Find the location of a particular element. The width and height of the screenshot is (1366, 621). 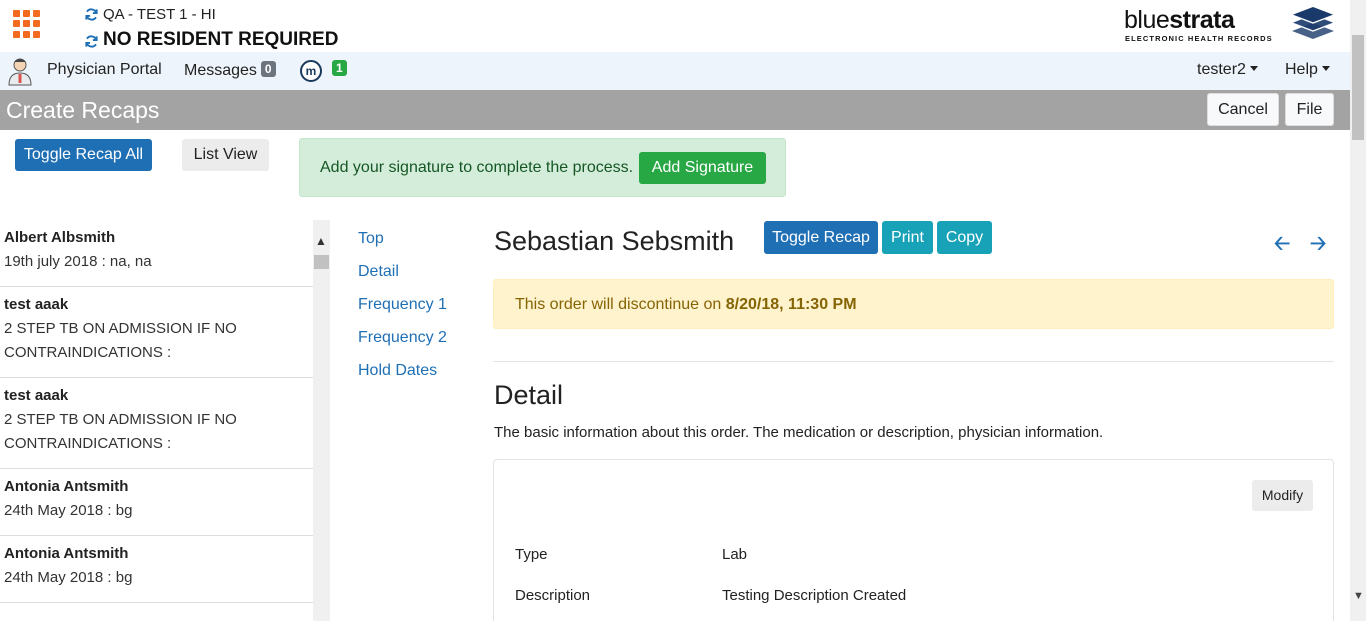

list-view-button: List View is located at coordinates (225, 155).